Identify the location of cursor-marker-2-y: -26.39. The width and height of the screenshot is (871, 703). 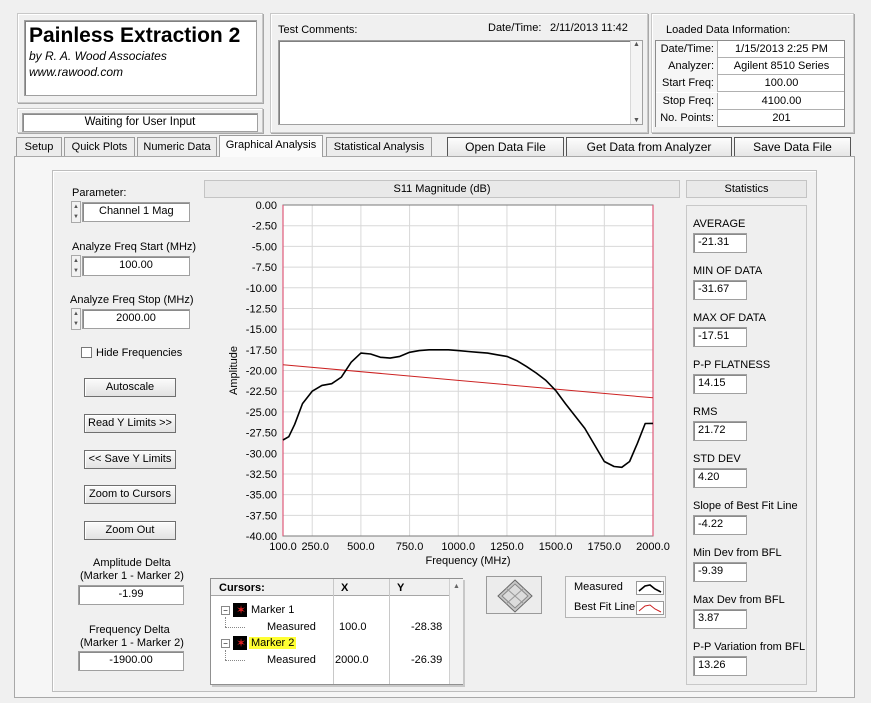
(427, 660).